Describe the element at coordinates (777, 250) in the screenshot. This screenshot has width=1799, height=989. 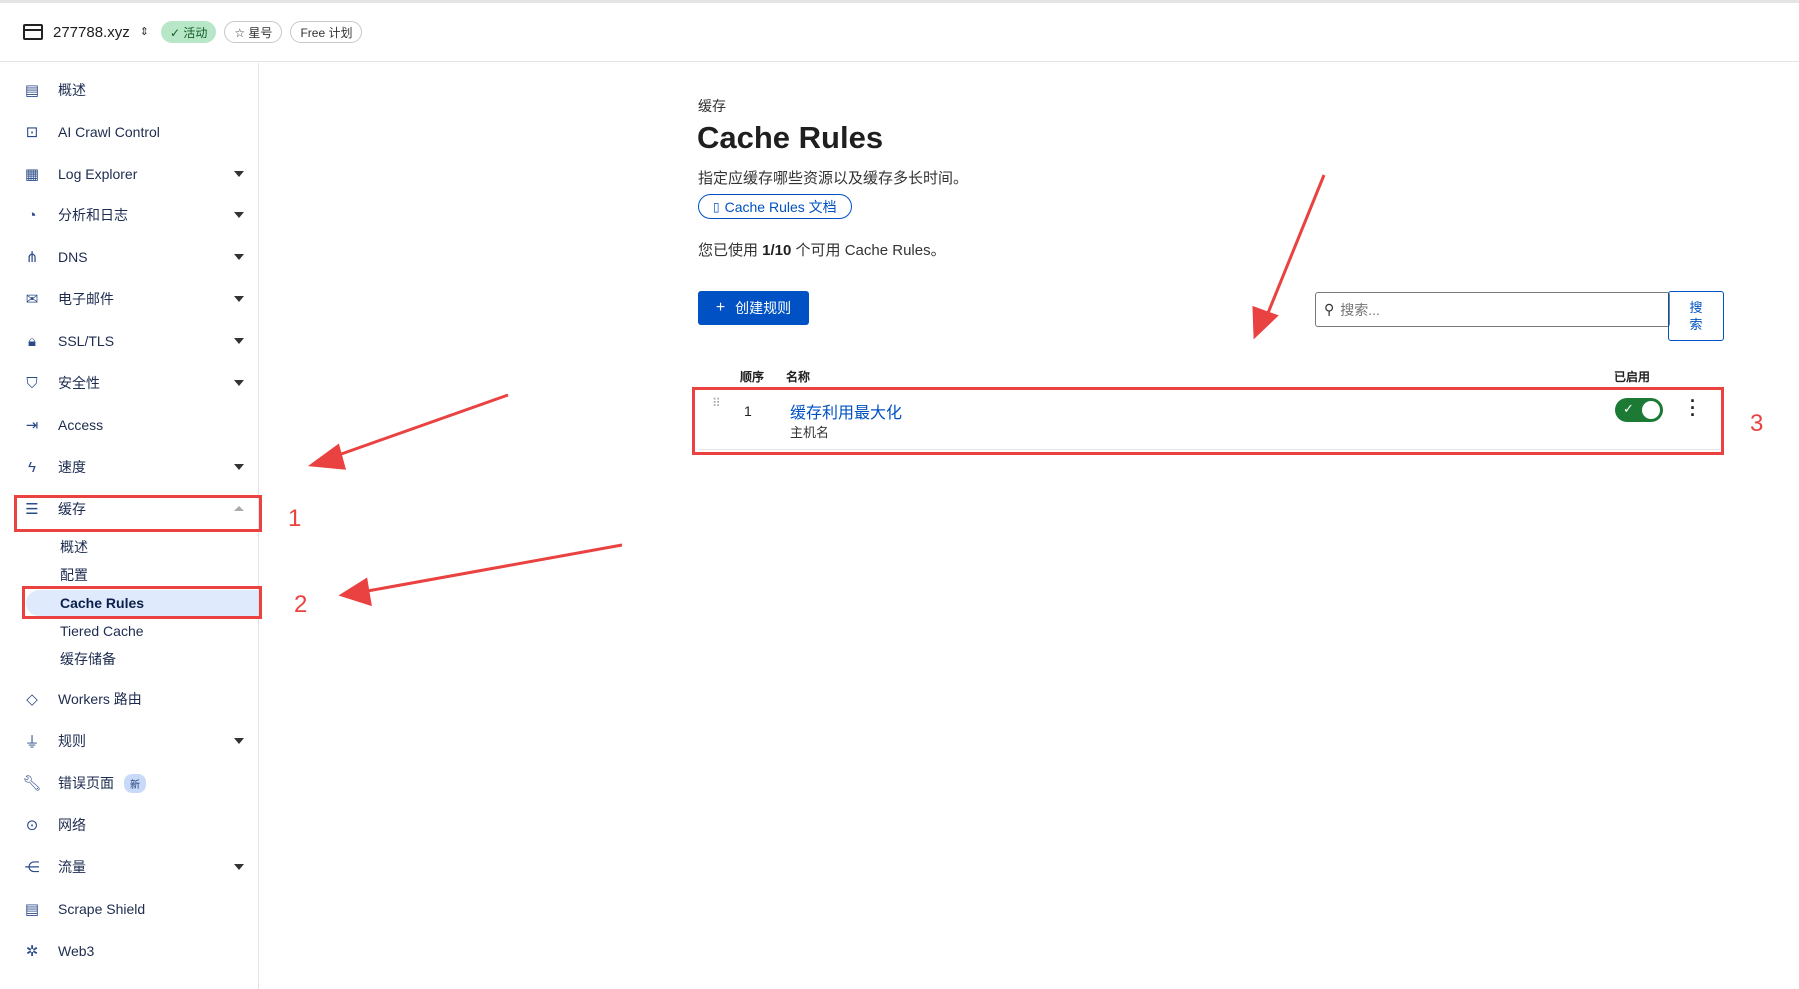
I see `usage-count: 1/10` at that location.